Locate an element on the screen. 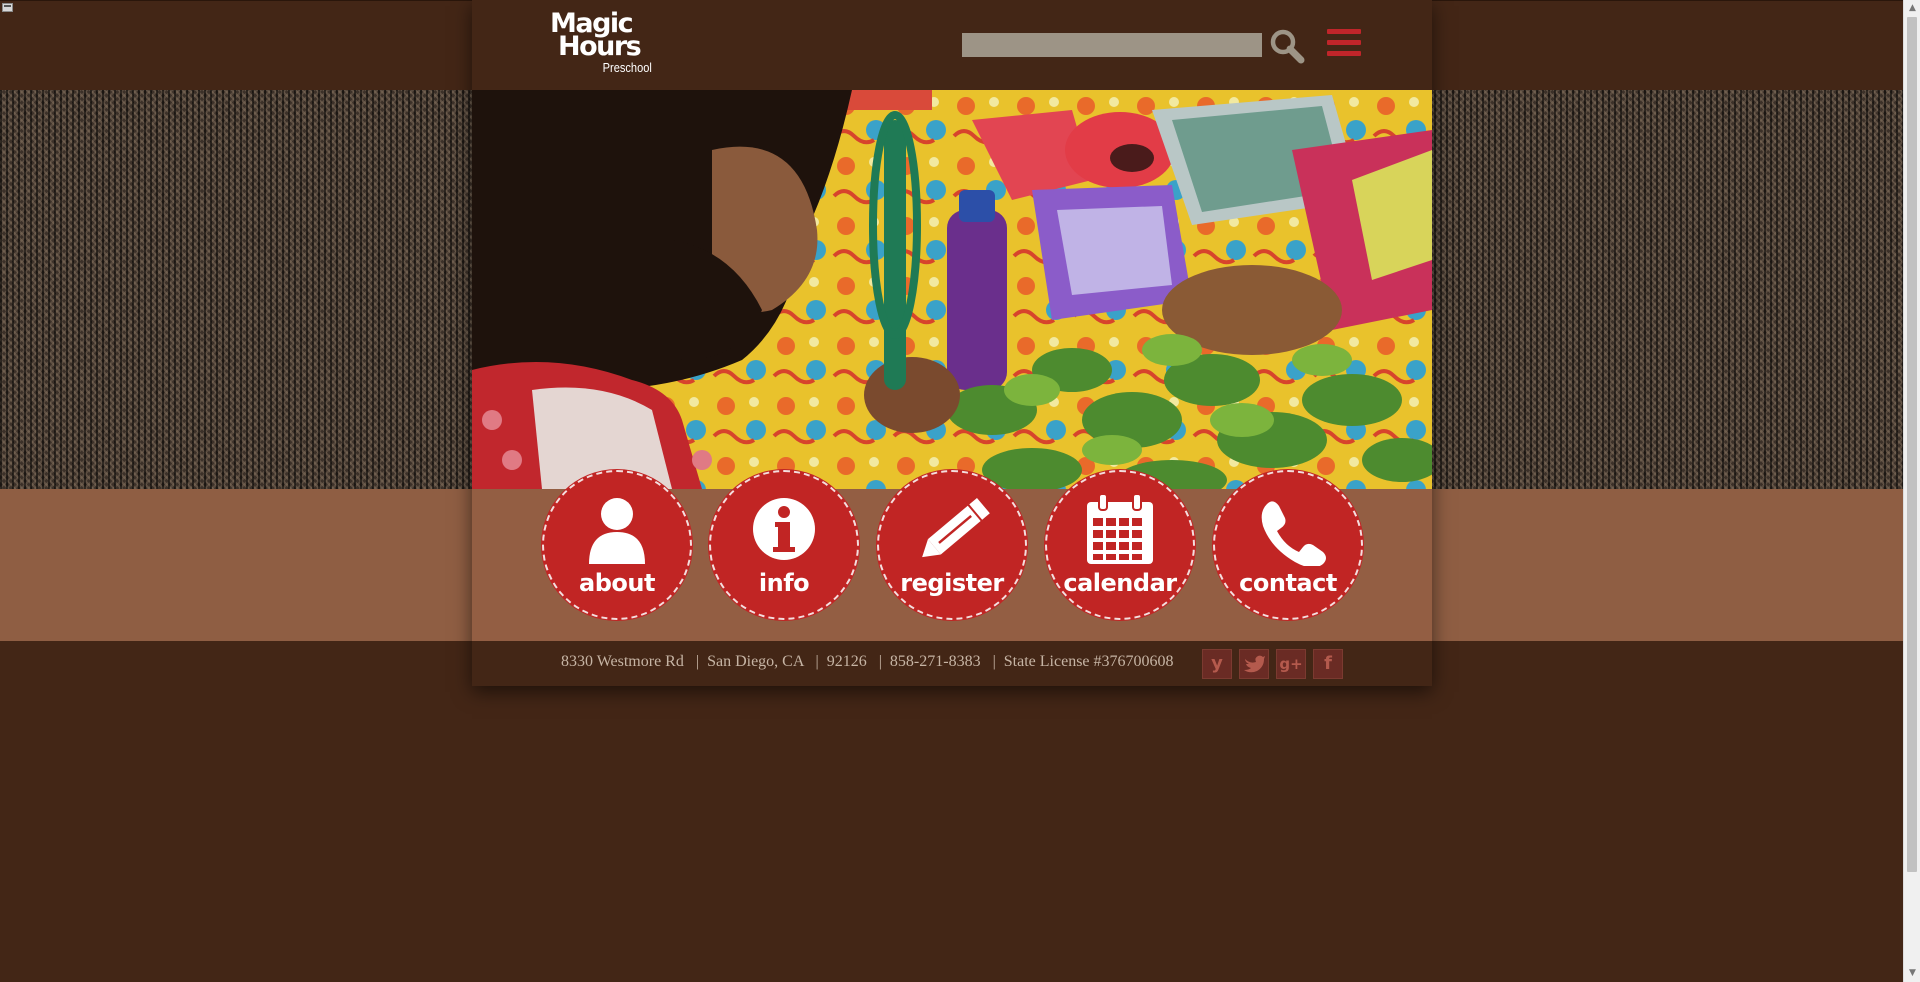 This screenshot has height=982, width=1920. twitter-icon is located at coordinates (1254, 664).